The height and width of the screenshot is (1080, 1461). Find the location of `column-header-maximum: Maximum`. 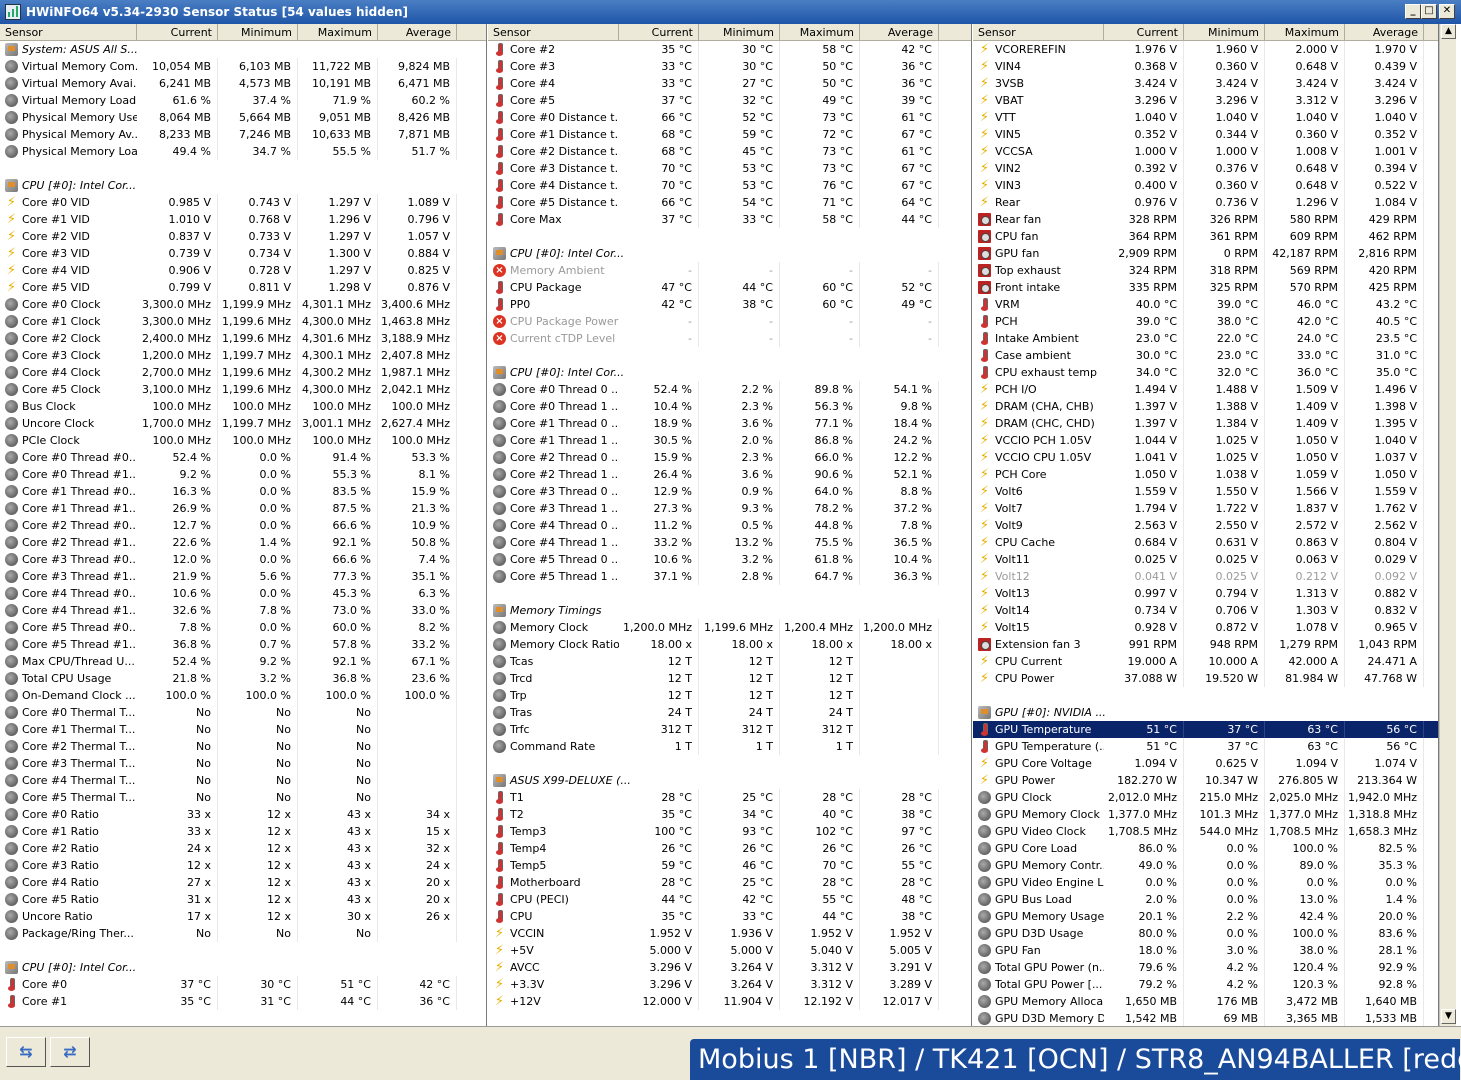

column-header-maximum: Maximum is located at coordinates (338, 32).